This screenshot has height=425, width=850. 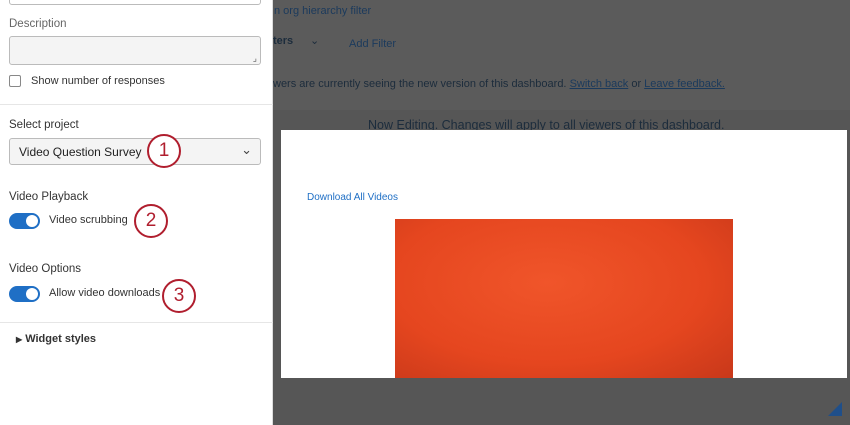 What do you see at coordinates (372, 44) in the screenshot?
I see `add-filter-link: Add Filter` at bounding box center [372, 44].